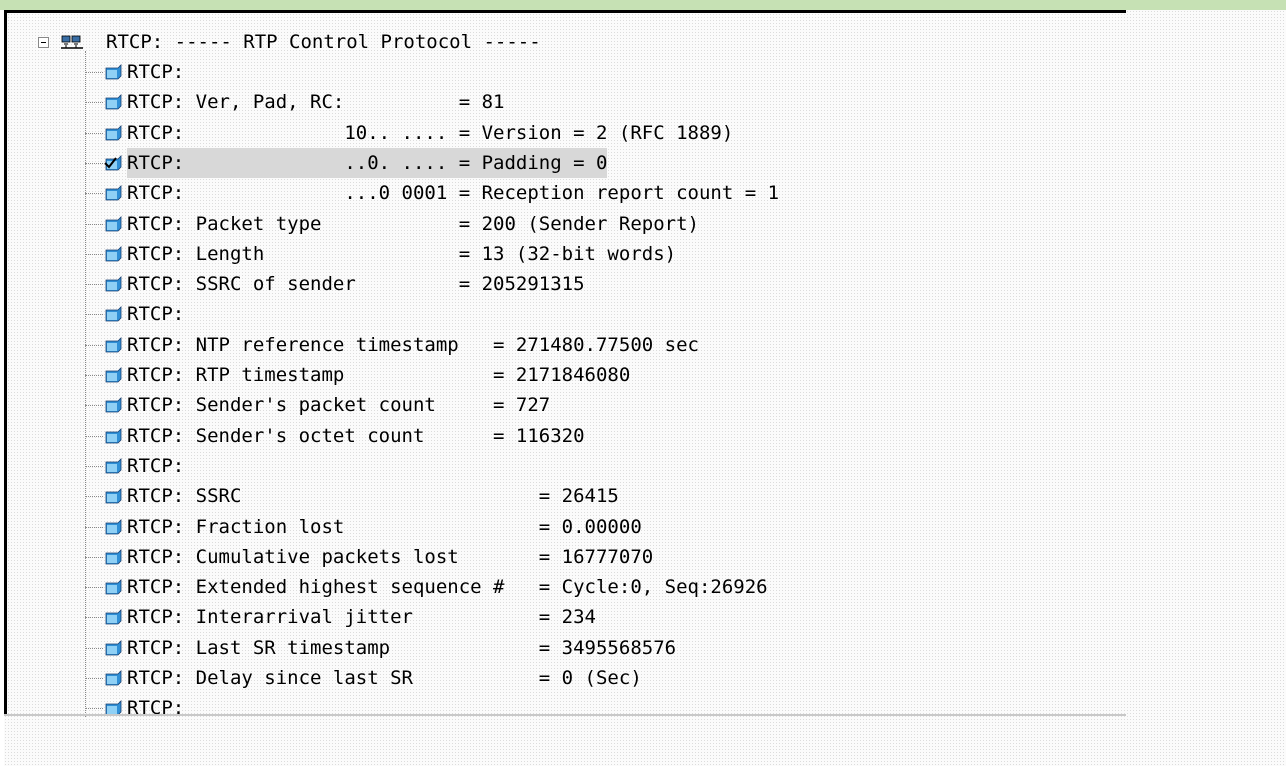 The image size is (1286, 766). What do you see at coordinates (356, 284) in the screenshot?
I see `tree-row-label: RTCP: SSRC of sender = 205291315` at bounding box center [356, 284].